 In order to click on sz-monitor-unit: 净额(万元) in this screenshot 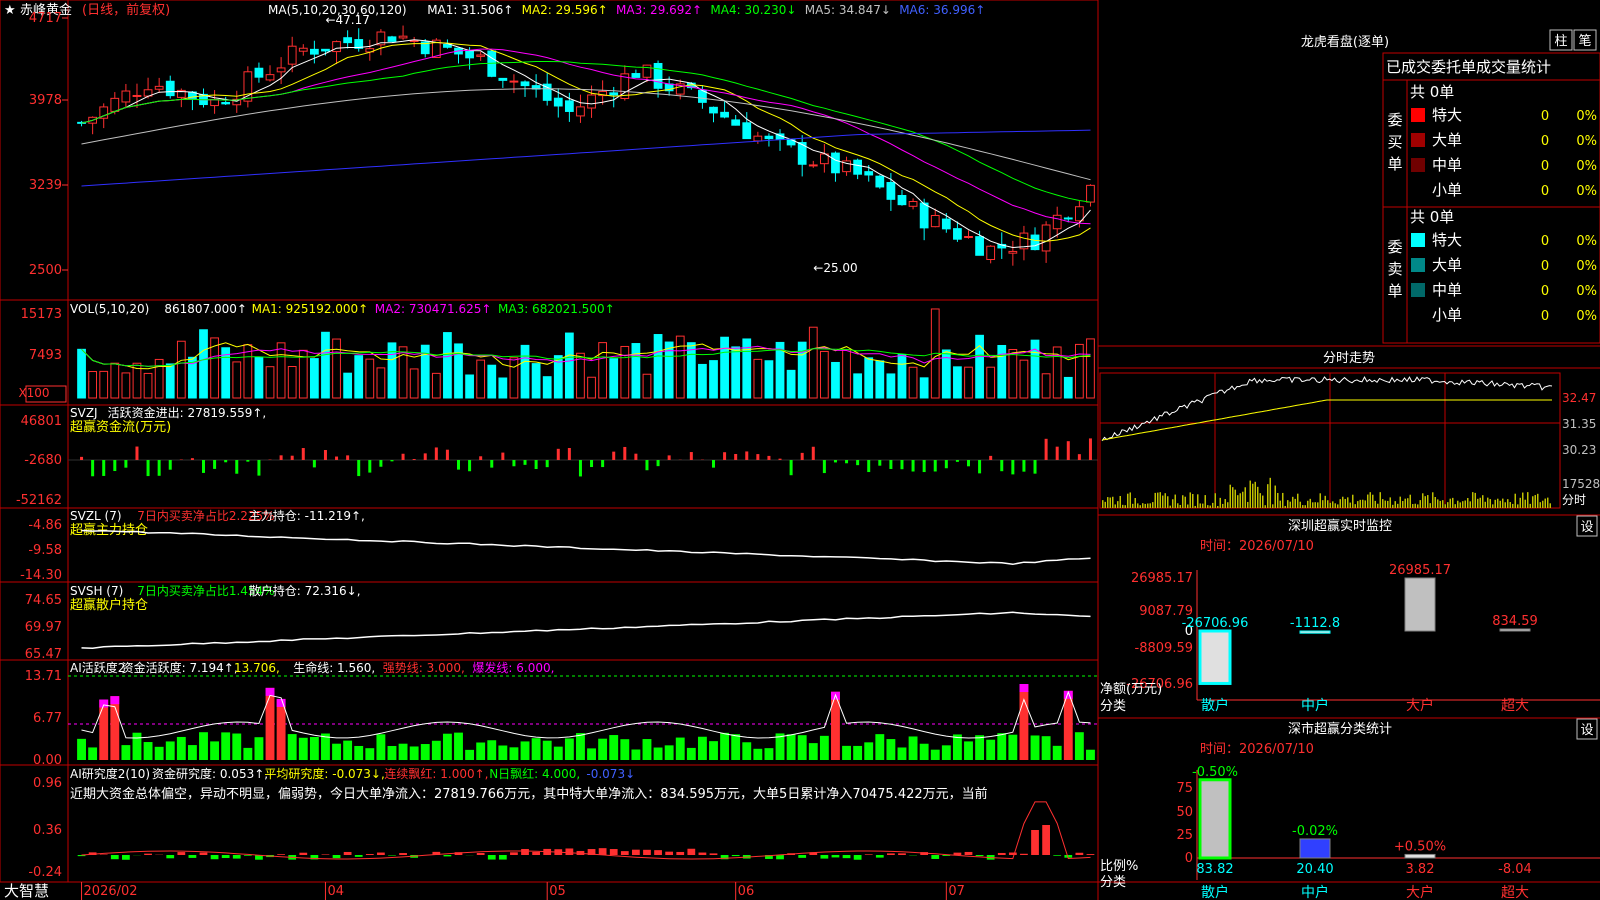, I will do `click(1131, 689)`.